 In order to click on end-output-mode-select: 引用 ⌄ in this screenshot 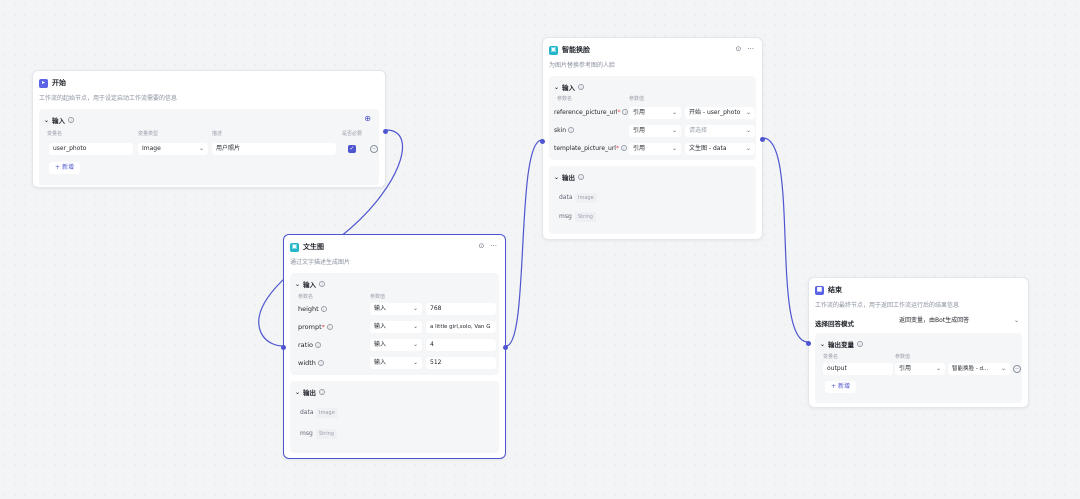, I will do `click(920, 369)`.